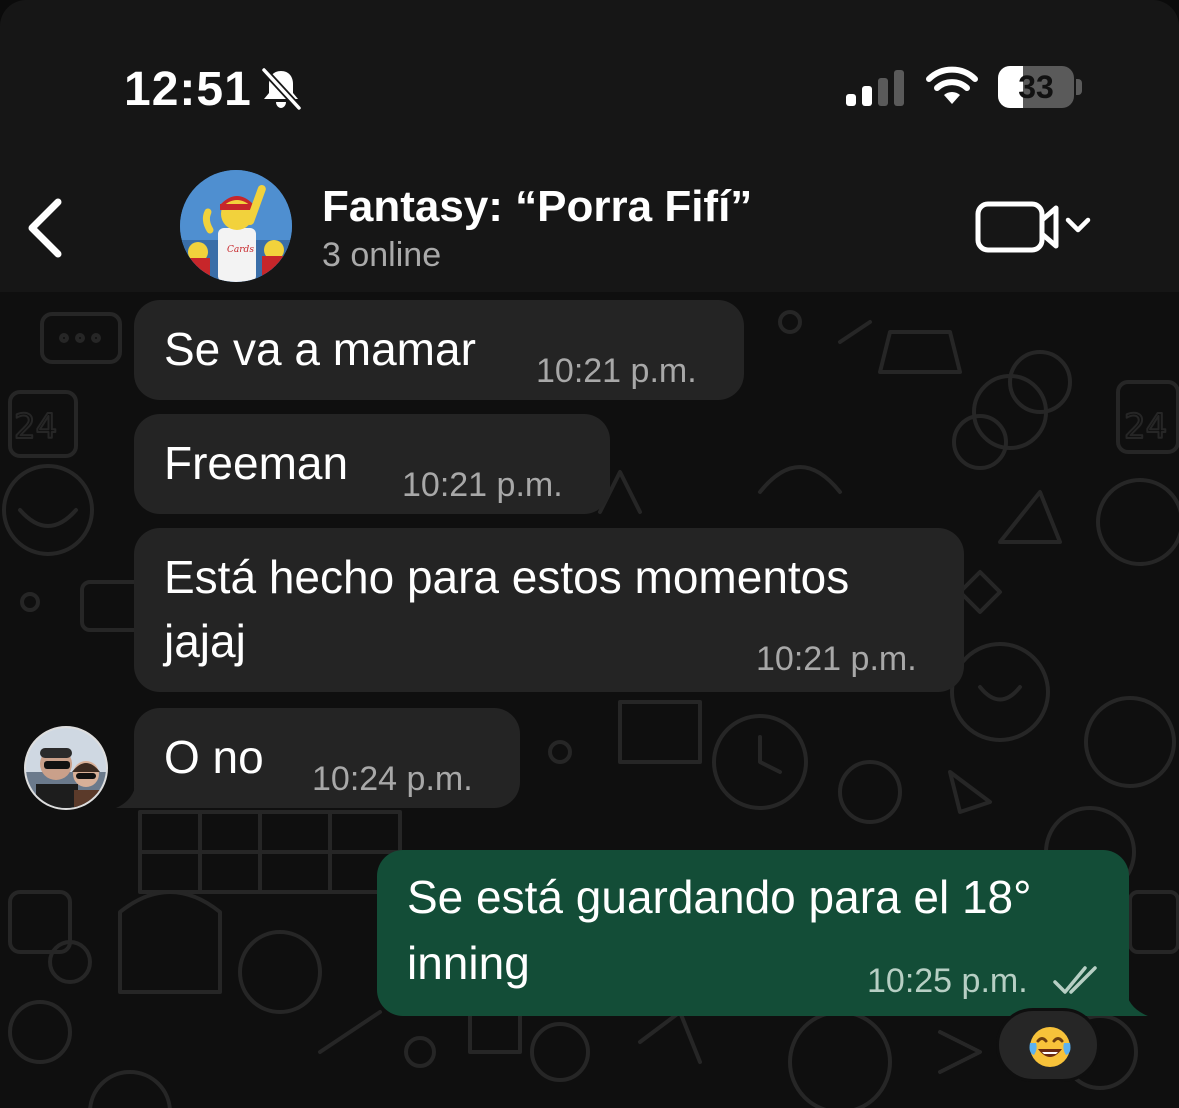 Image resolution: width=1179 pixels, height=1108 pixels. I want to click on group-name: Fantasy: “Porra Fifí”, so click(537, 207).